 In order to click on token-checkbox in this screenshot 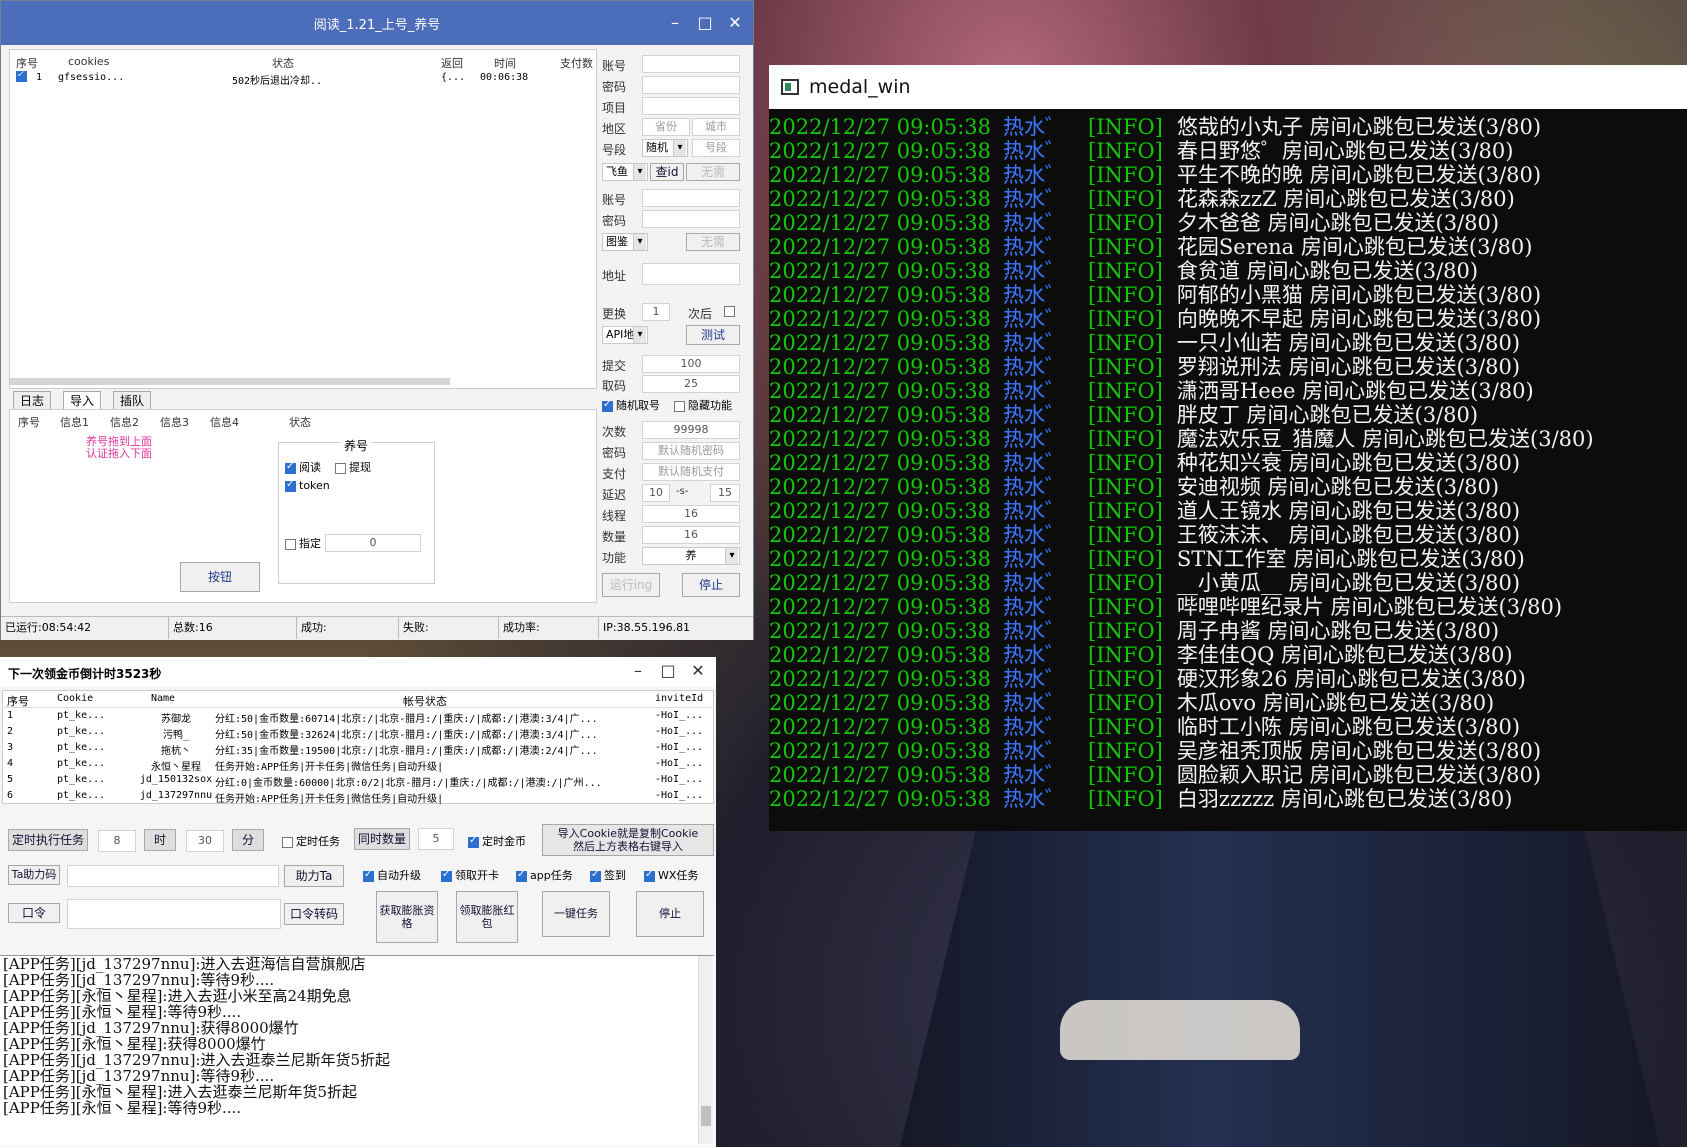, I will do `click(290, 485)`.